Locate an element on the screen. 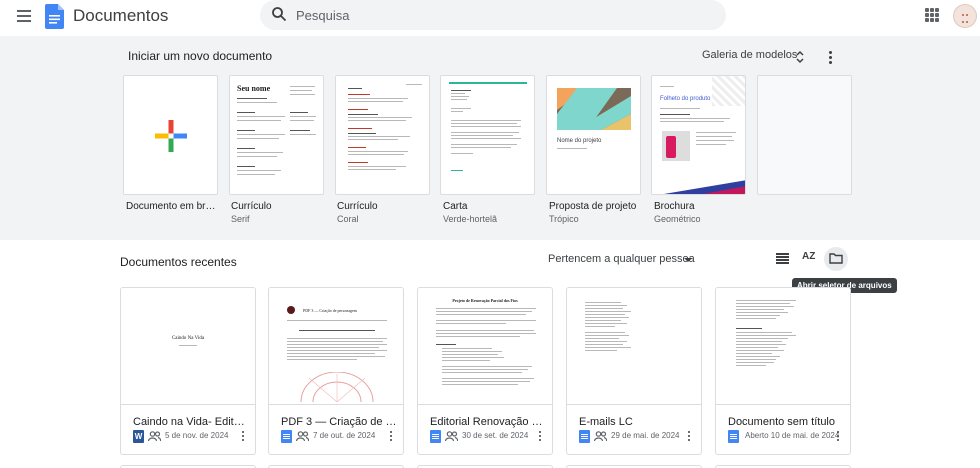 The image size is (980, 468). template-preview-heading: Folheto do produto is located at coordinates (685, 99).